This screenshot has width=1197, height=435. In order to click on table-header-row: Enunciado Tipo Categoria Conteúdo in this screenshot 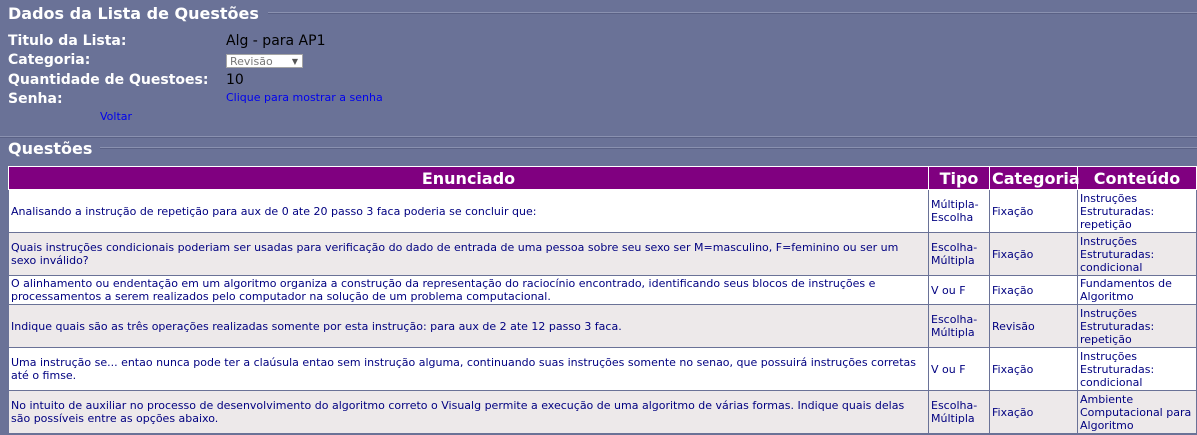, I will do `click(602, 178)`.